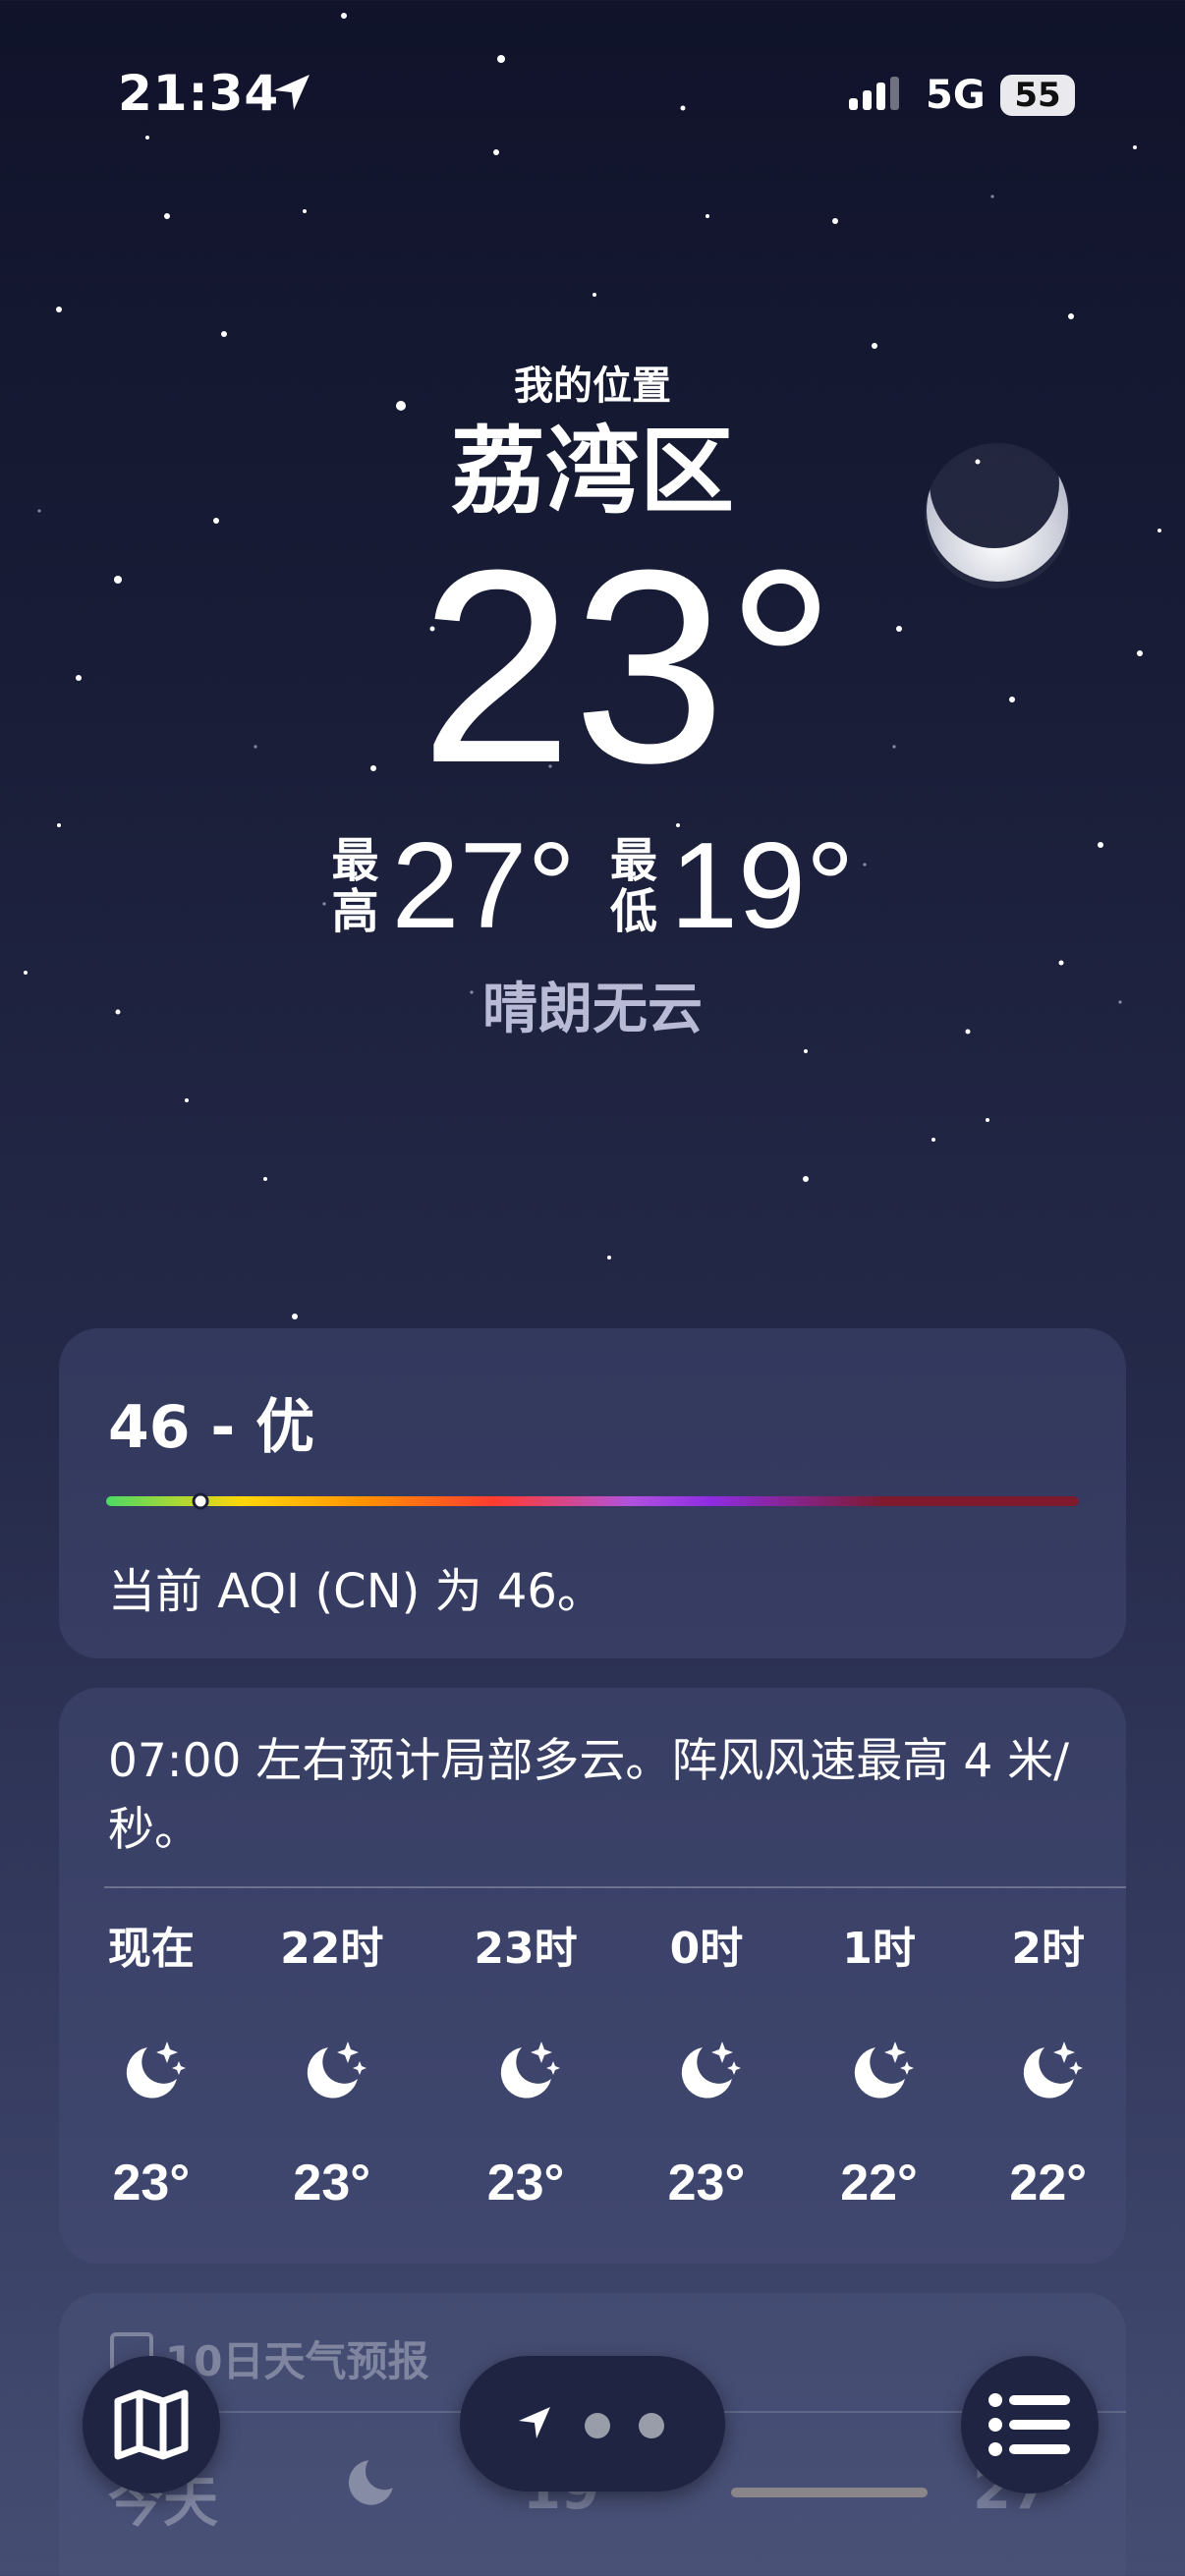 The height and width of the screenshot is (2576, 1185). I want to click on temperature-range-bar, so click(830, 2492).